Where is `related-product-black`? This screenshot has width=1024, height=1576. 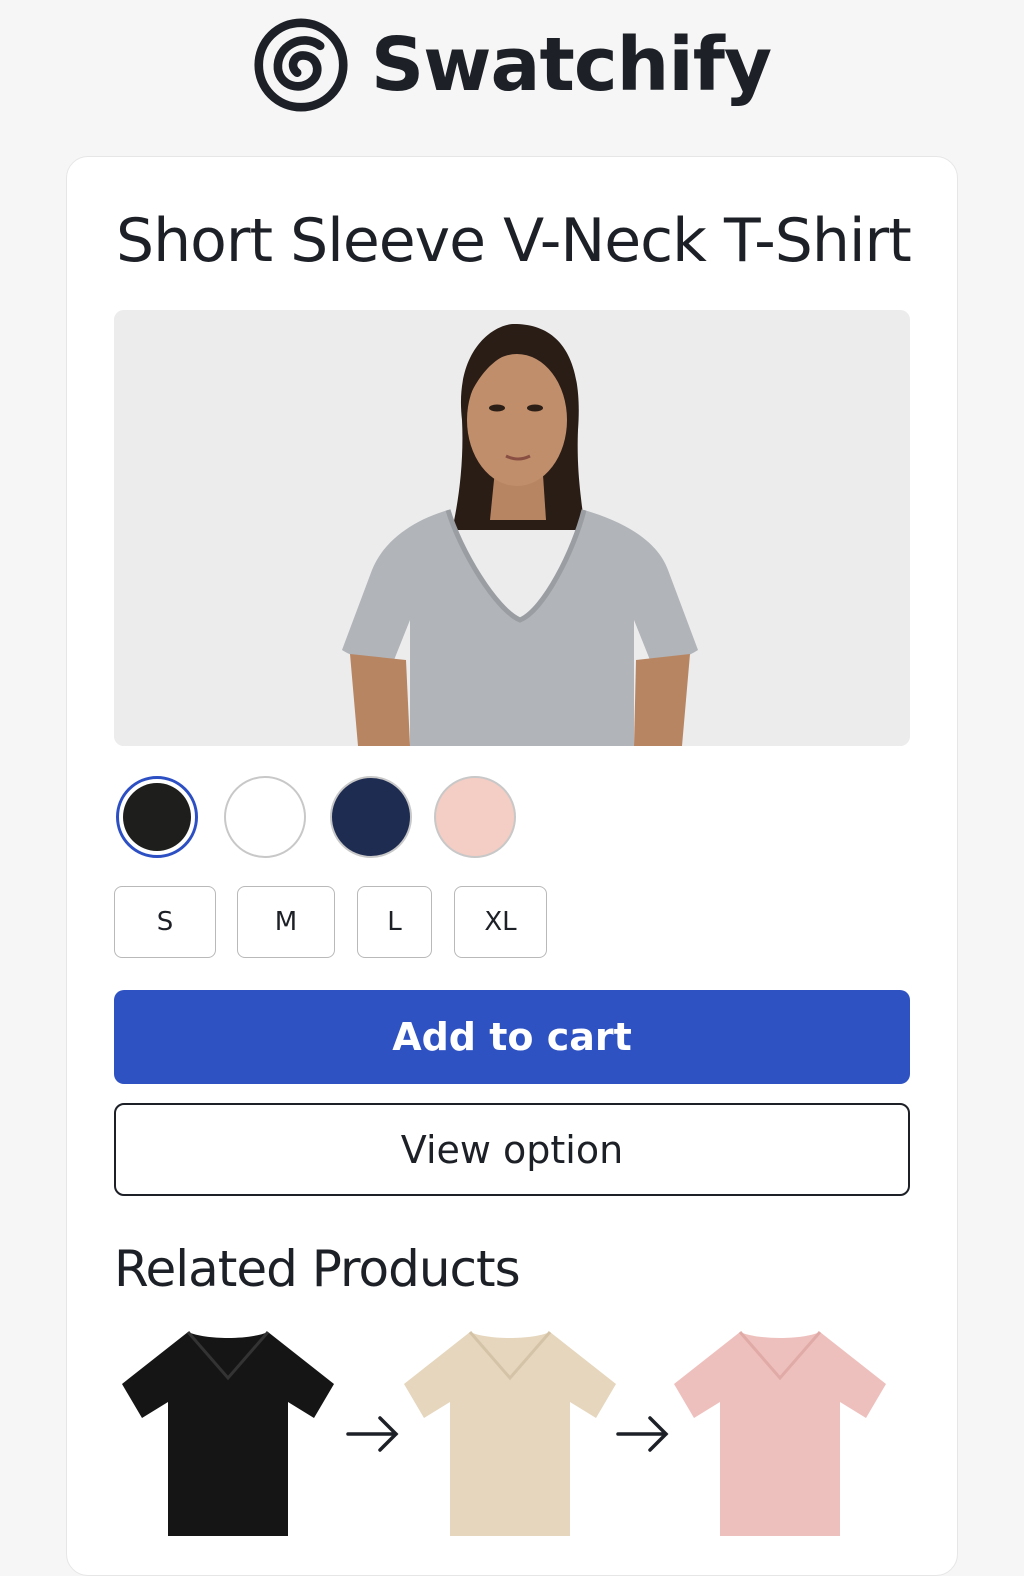
related-product-black is located at coordinates (228, 1431).